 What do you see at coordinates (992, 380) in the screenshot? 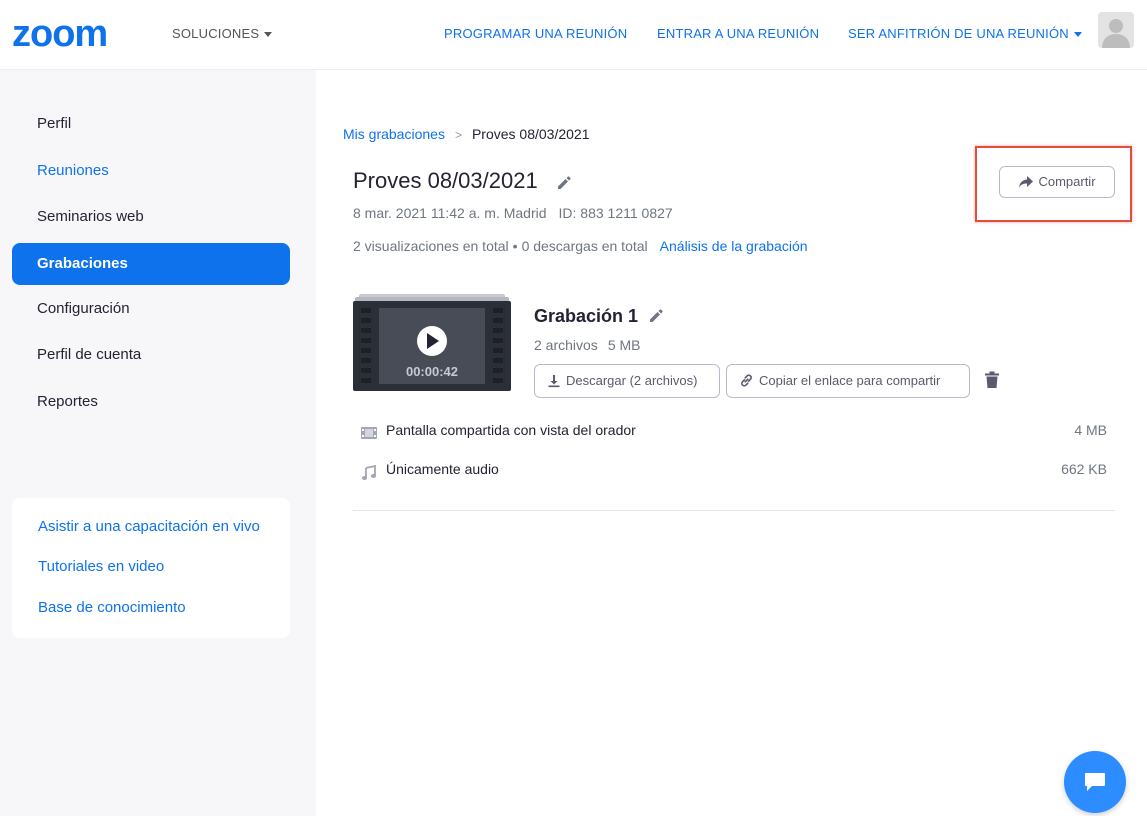
I see `trash-icon` at bounding box center [992, 380].